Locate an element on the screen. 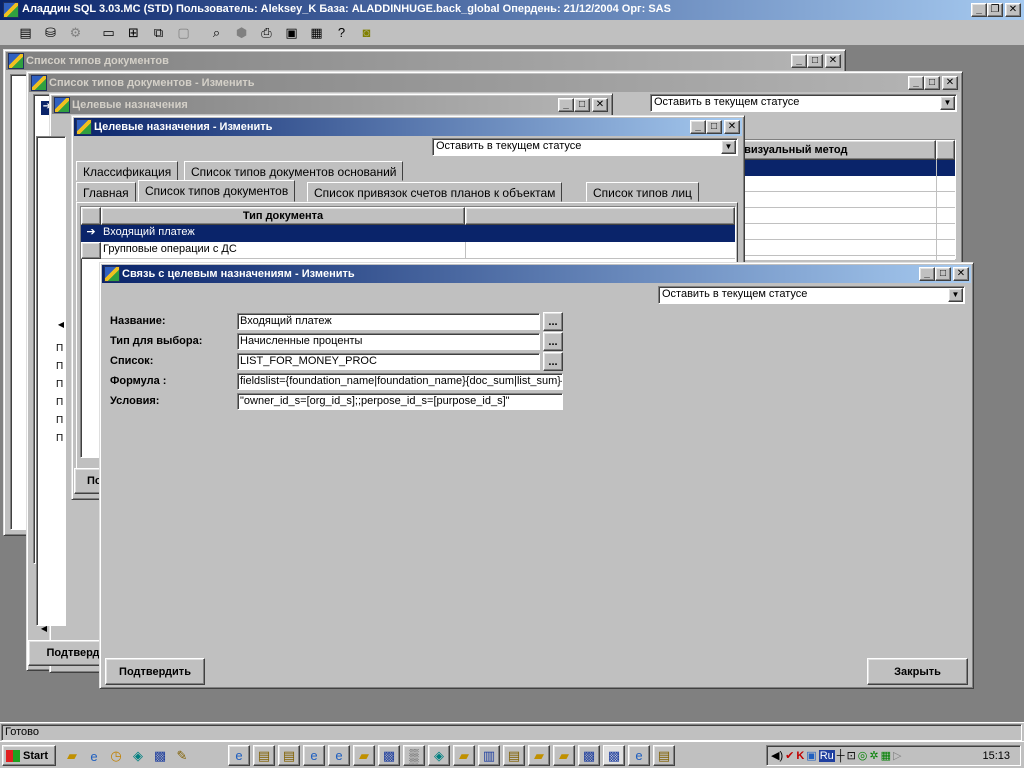  close-dialog-button: Закрыть is located at coordinates (917, 671).